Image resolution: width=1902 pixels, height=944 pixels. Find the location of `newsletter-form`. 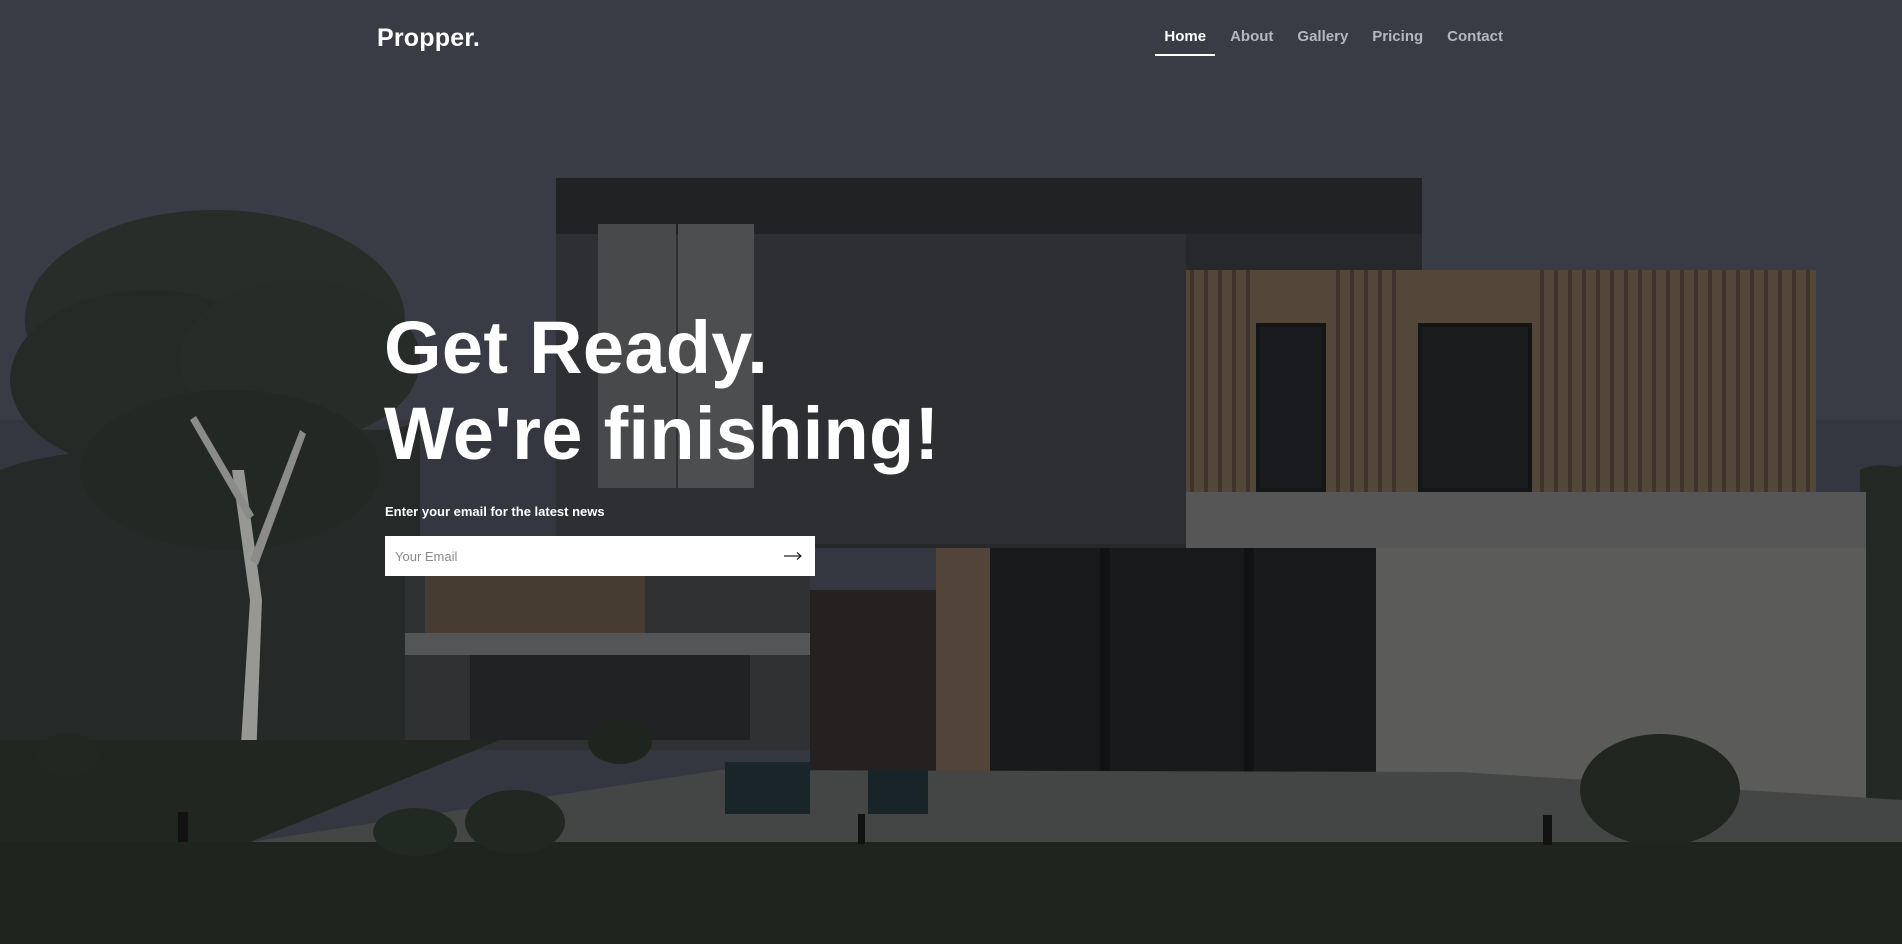

newsletter-form is located at coordinates (600, 556).